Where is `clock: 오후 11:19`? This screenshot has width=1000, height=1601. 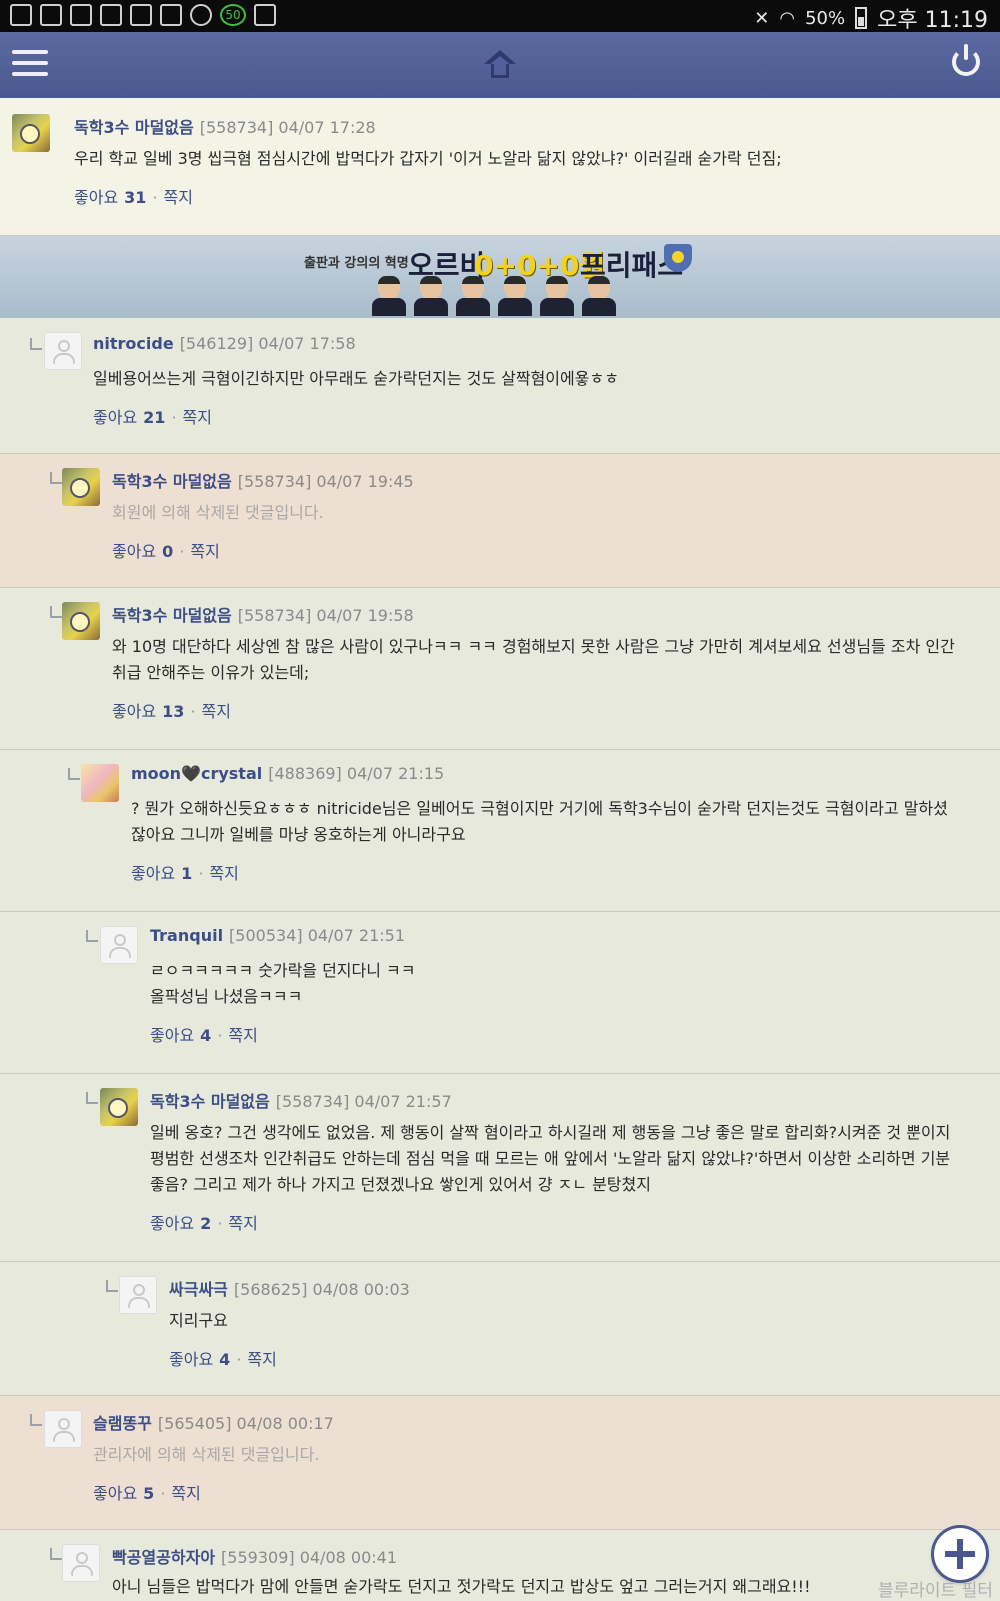
clock: 오후 11:19 is located at coordinates (932, 20).